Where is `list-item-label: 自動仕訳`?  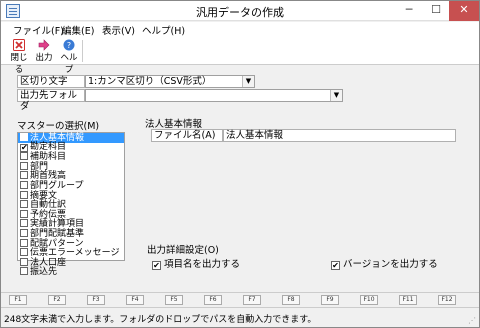
list-item-label: 自動仕訳 is located at coordinates (48, 205).